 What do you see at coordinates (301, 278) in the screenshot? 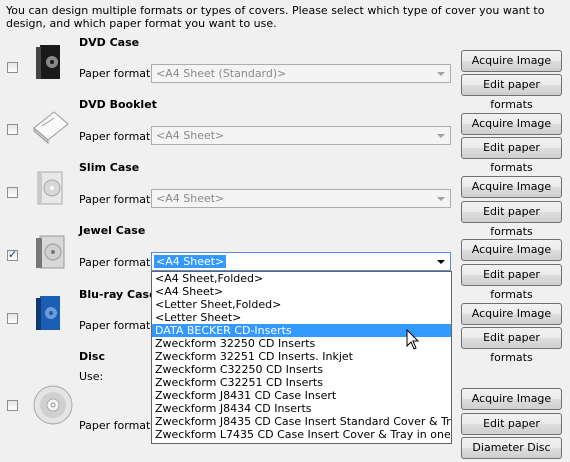
I see `dropdown-option: <A4 Sheet,Folded>` at bounding box center [301, 278].